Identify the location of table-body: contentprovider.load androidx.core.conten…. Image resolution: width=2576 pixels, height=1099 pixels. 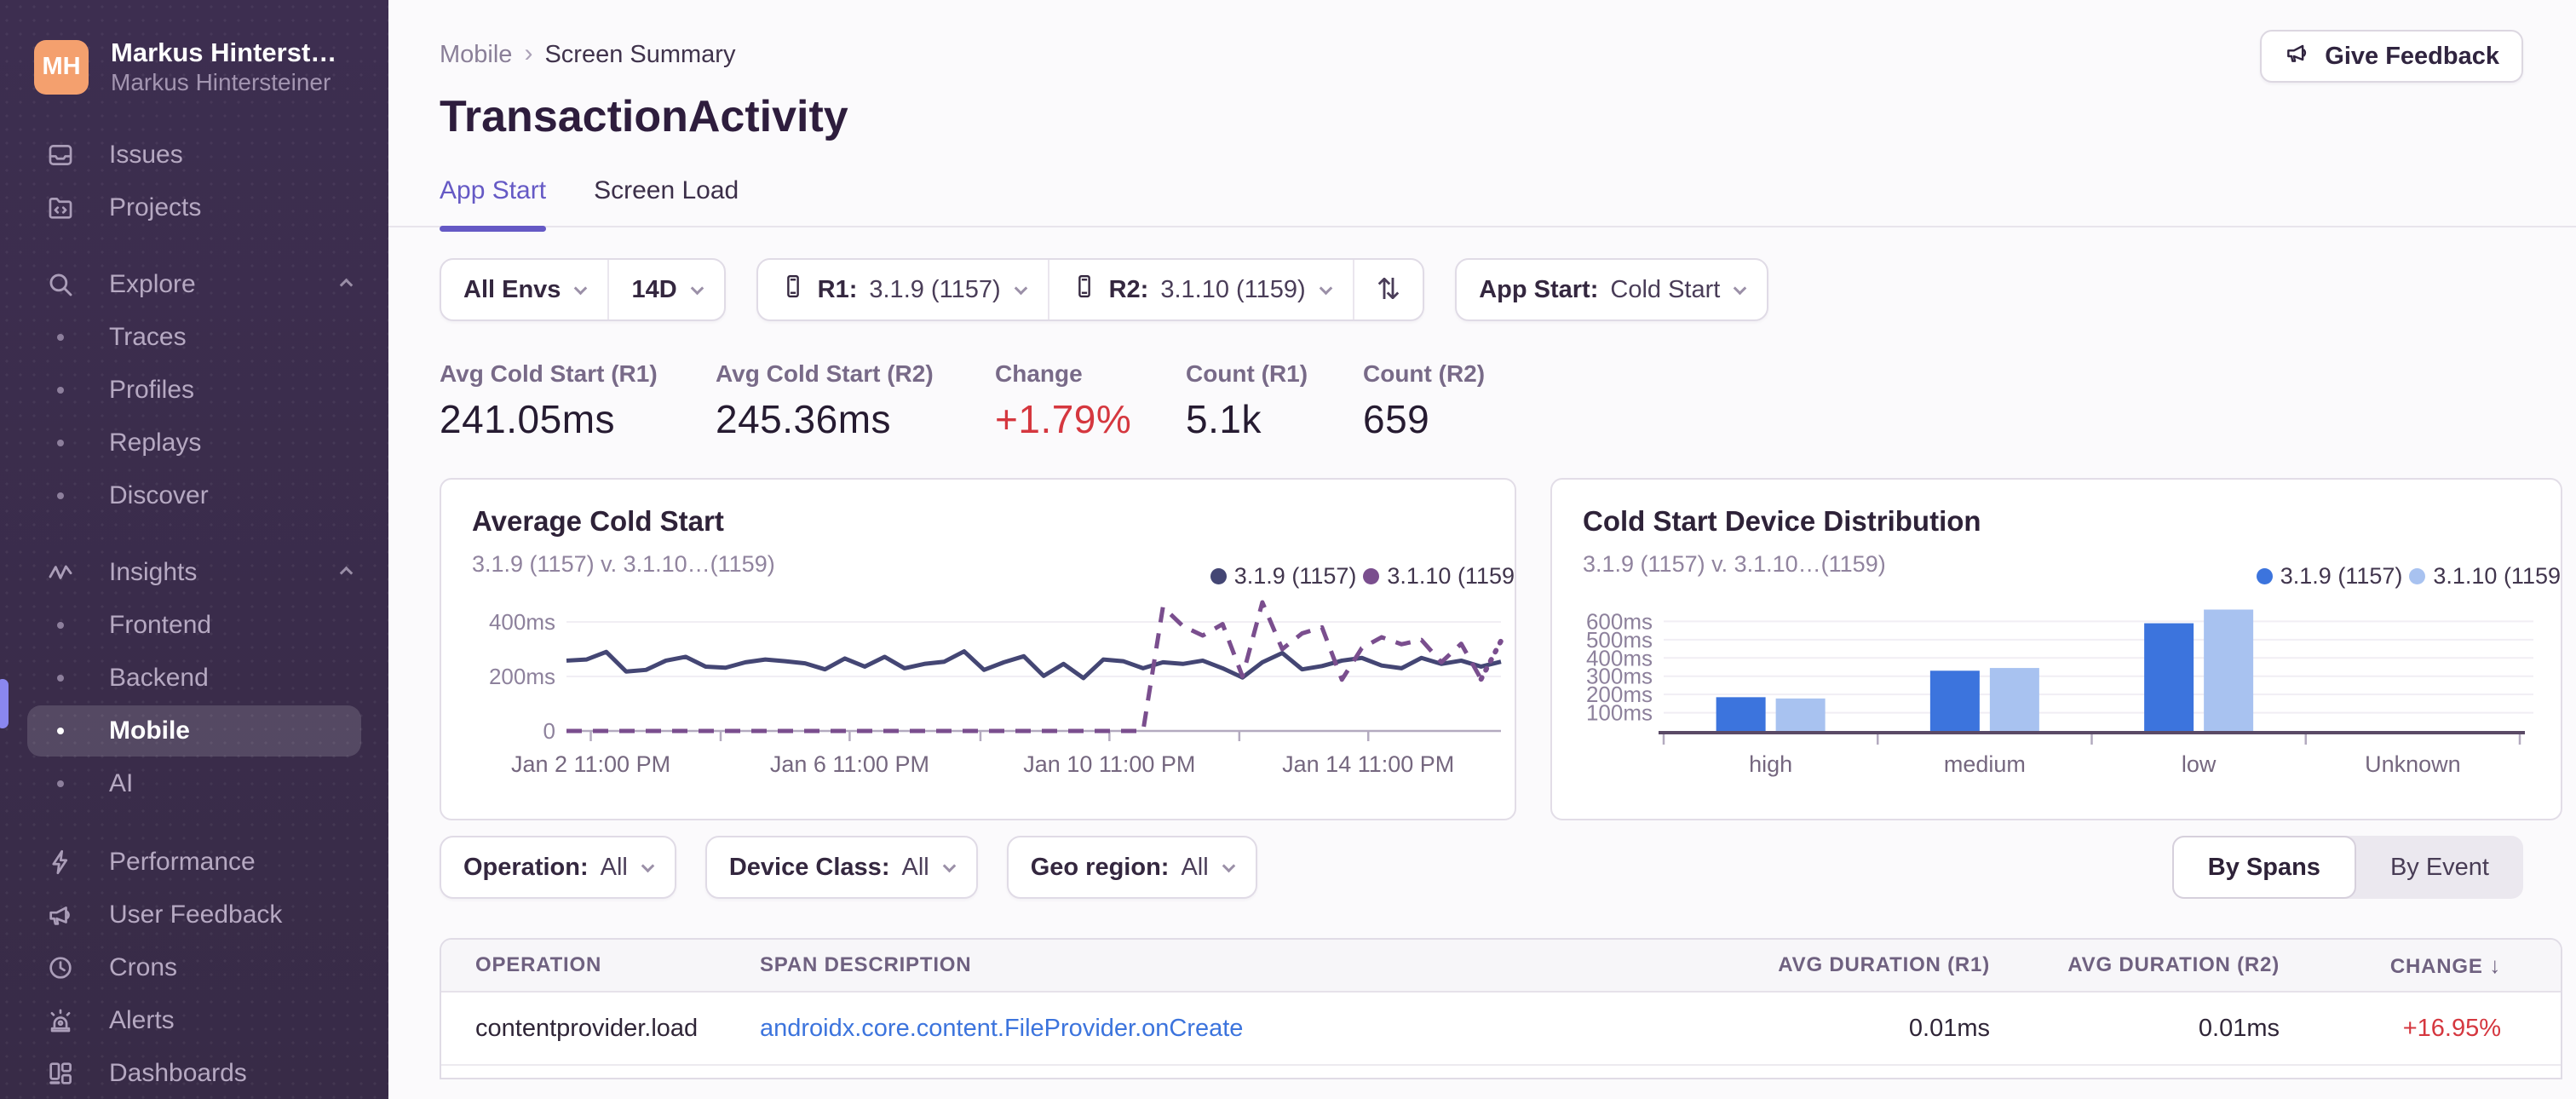
(1501, 1029).